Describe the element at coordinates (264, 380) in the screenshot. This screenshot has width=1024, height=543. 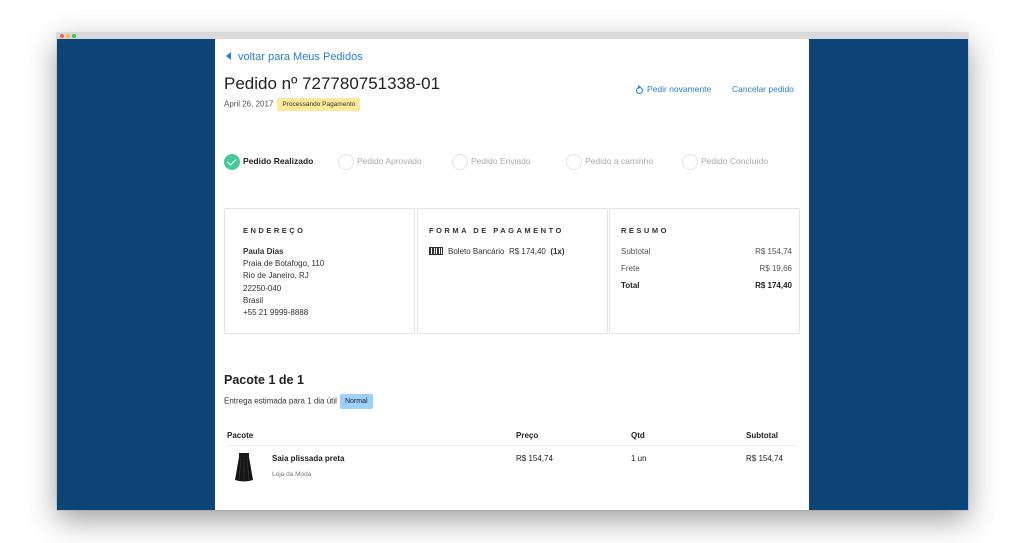
I see `package-title: Pacote 1 de 1` at that location.